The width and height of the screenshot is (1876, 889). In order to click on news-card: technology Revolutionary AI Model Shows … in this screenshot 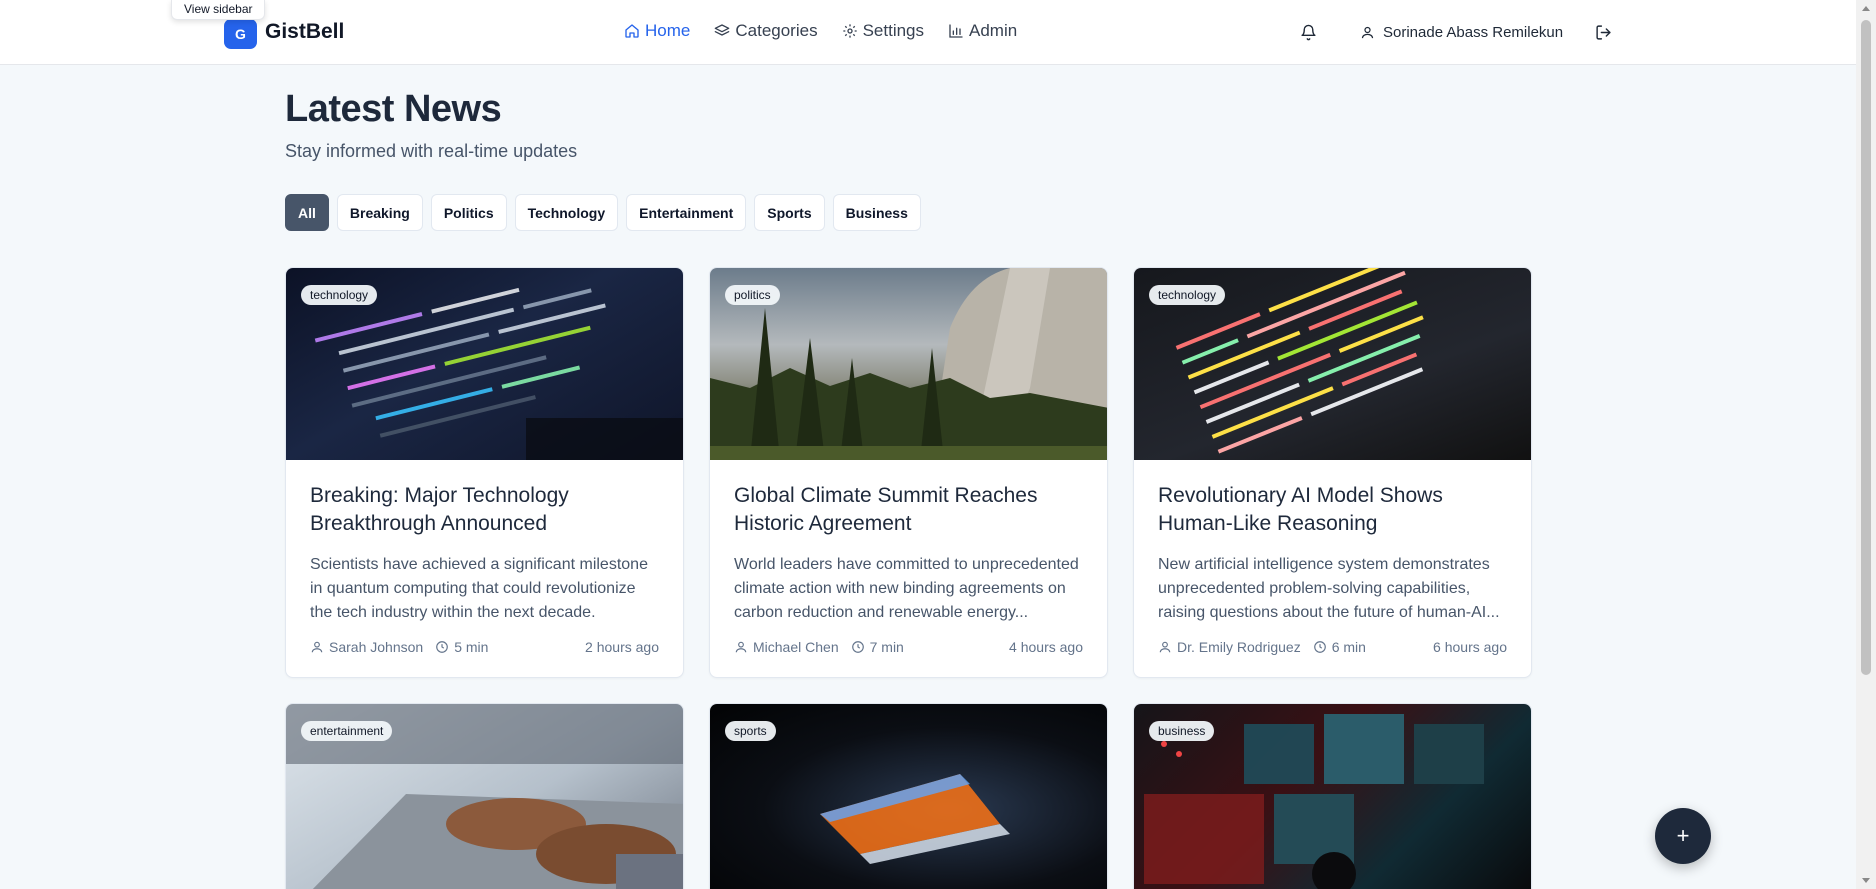, I will do `click(1332, 472)`.